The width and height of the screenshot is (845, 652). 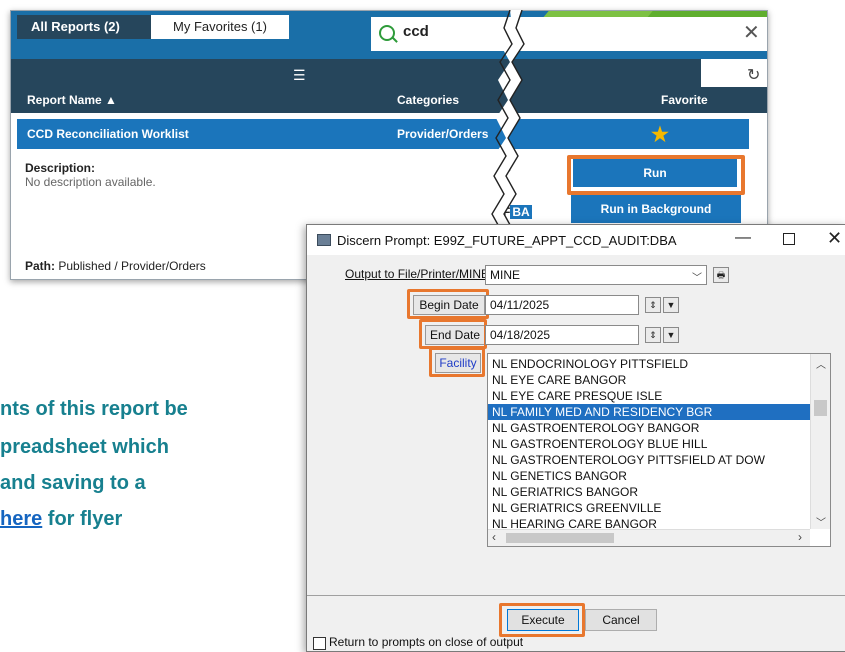 What do you see at coordinates (628, 460) in the screenshot?
I see `list-item: NL GASTROENTEROLOGY PITTSFIELD AT DOW` at bounding box center [628, 460].